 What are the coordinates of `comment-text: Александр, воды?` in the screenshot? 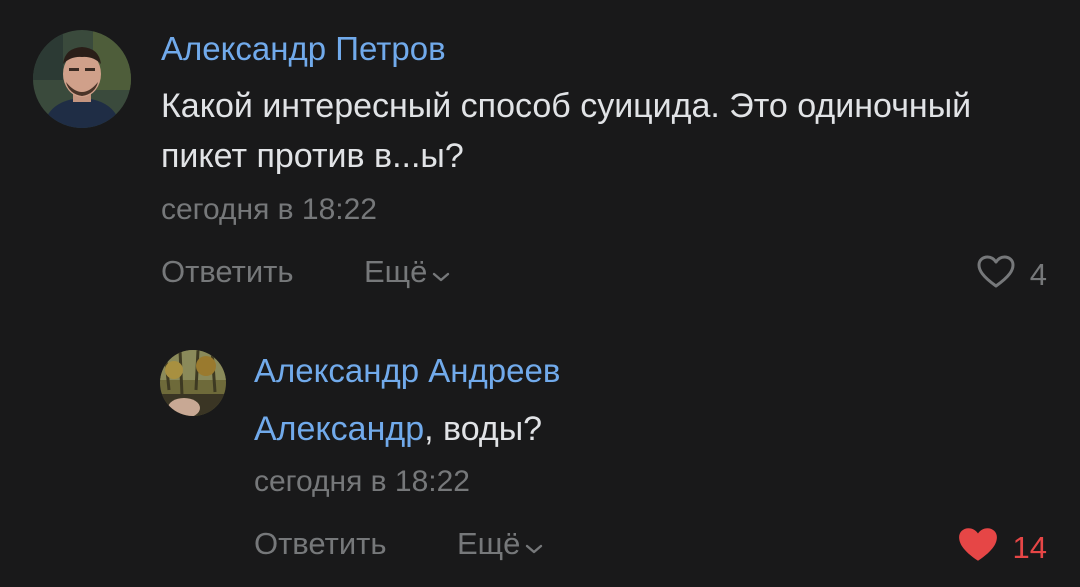 It's located at (604, 429).